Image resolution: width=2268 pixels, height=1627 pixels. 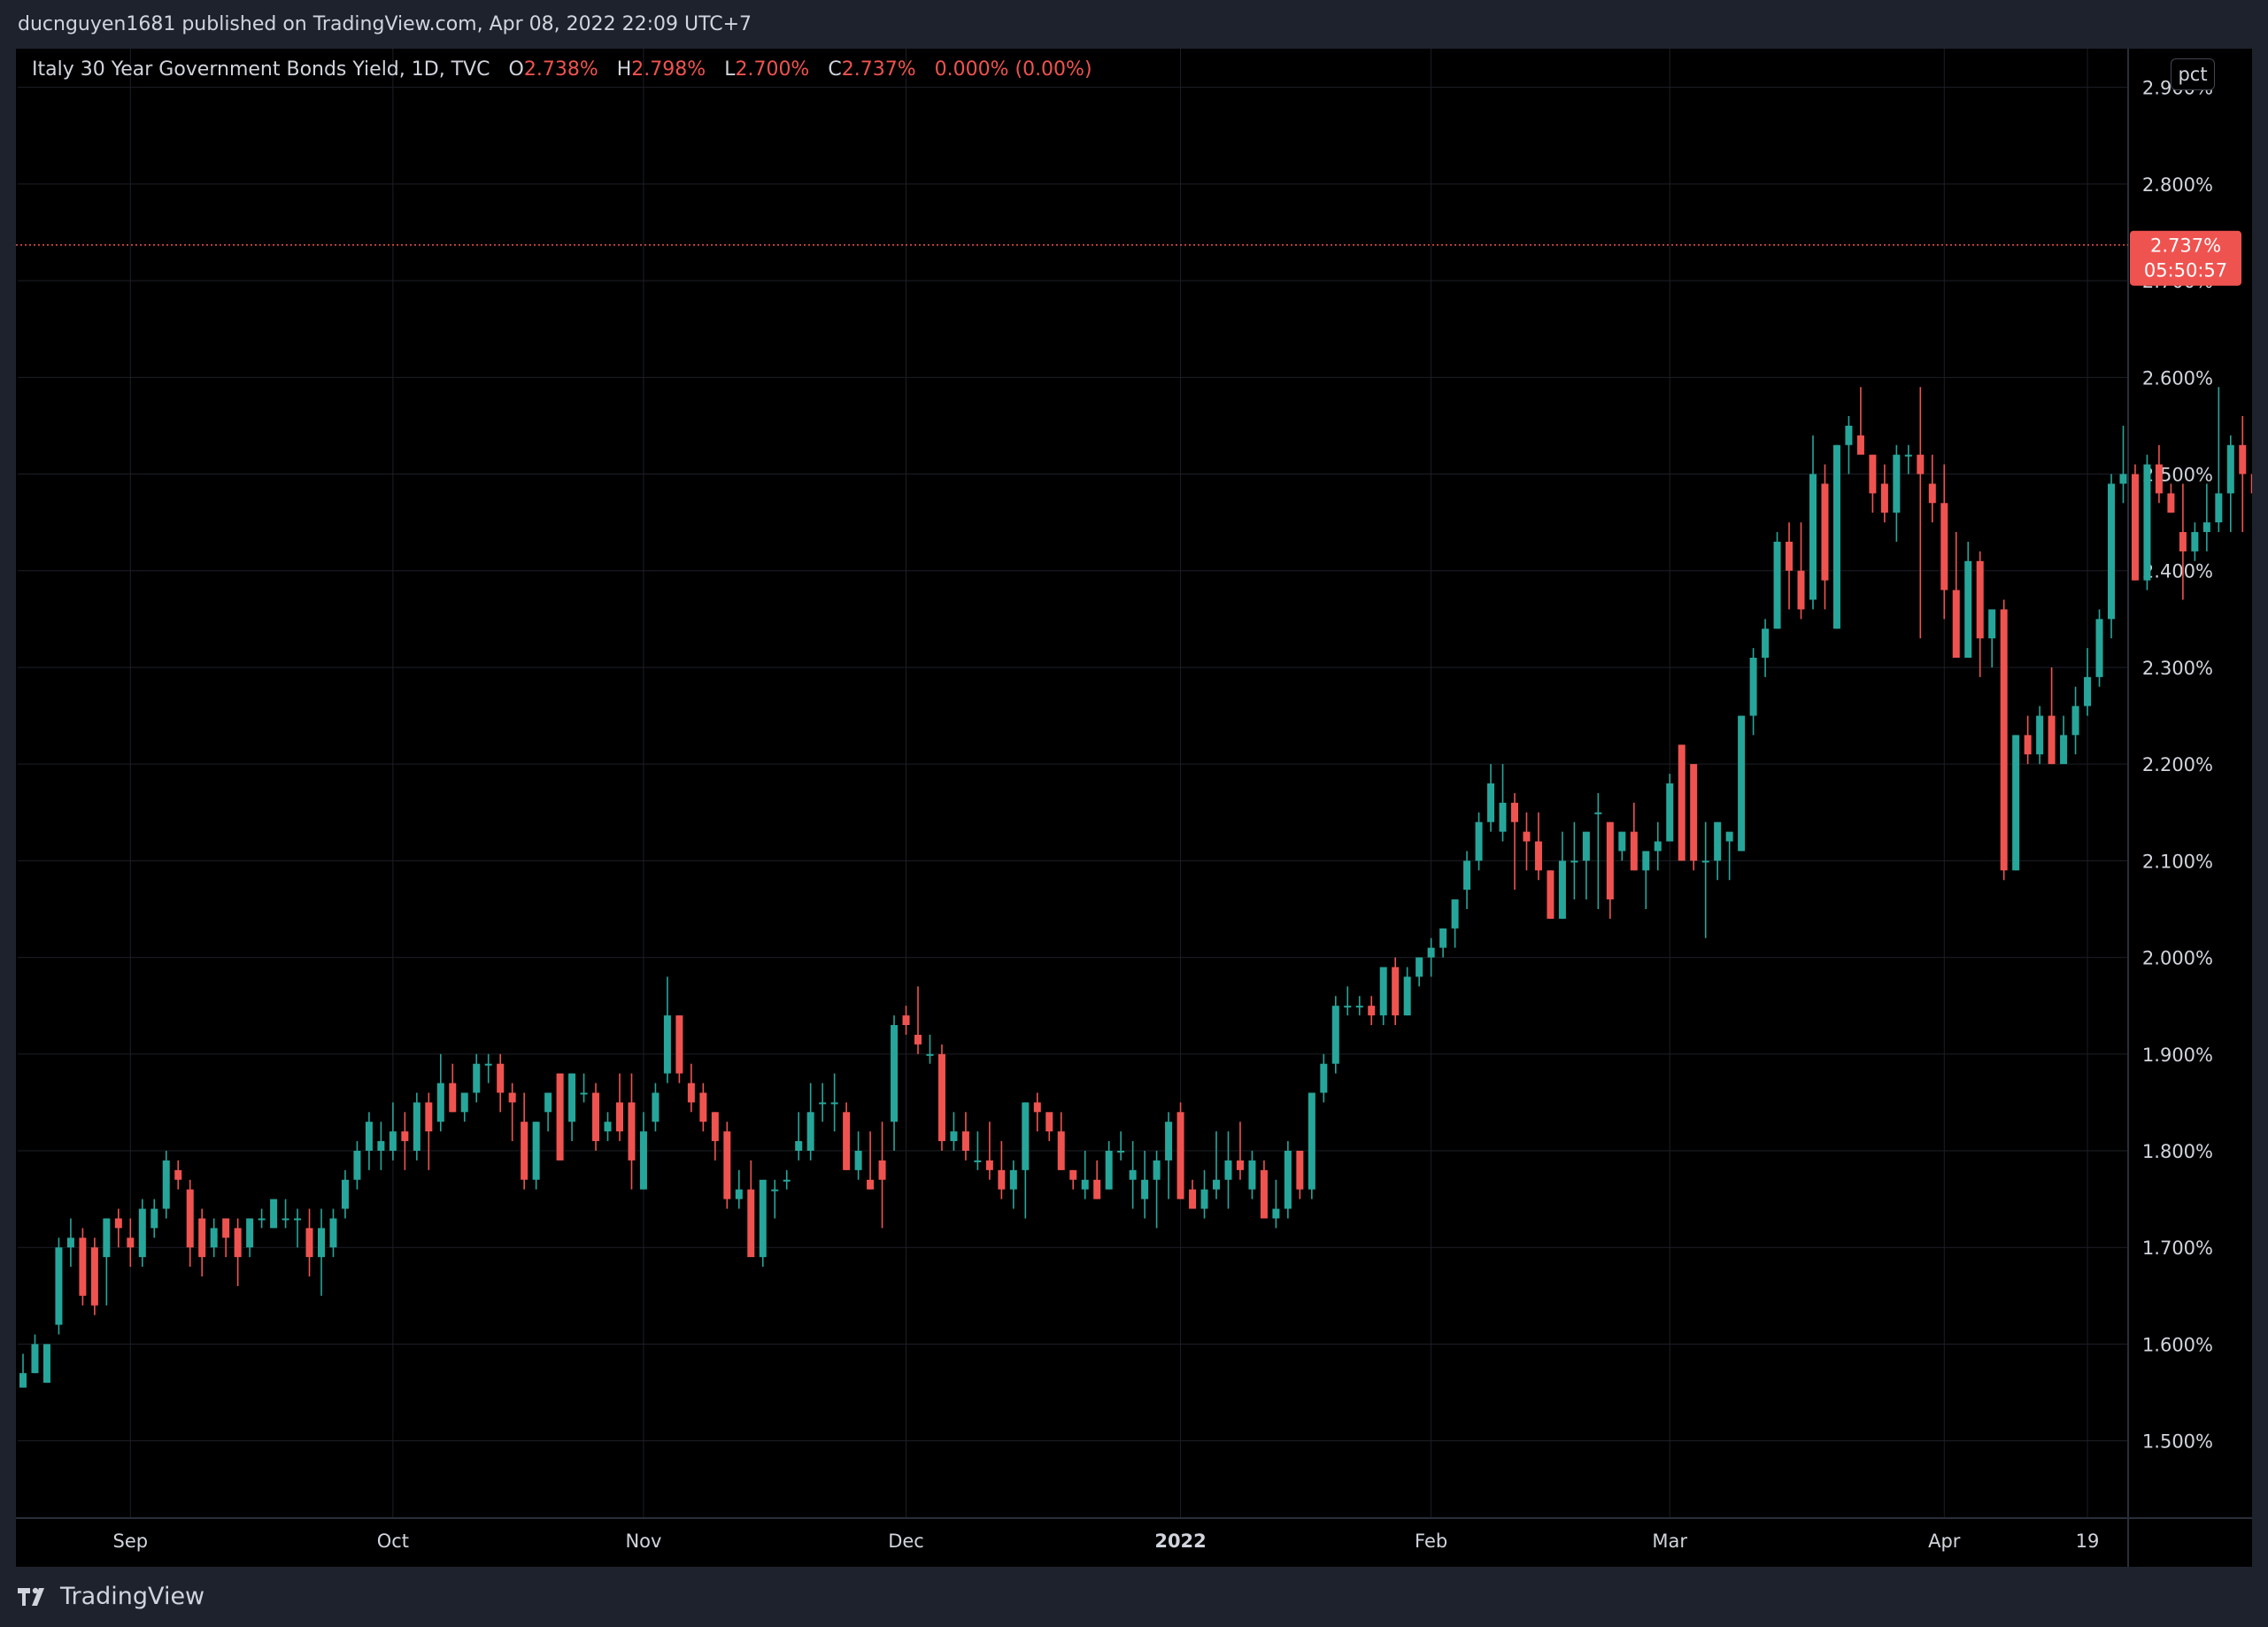 What do you see at coordinates (2177, 571) in the screenshot?
I see `y-tick-label: 2.400%` at bounding box center [2177, 571].